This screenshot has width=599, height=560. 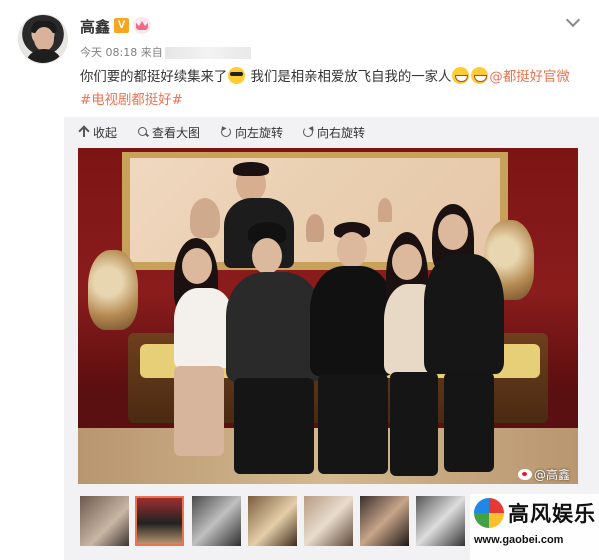 I want to click on crown-icon, so click(x=142, y=25).